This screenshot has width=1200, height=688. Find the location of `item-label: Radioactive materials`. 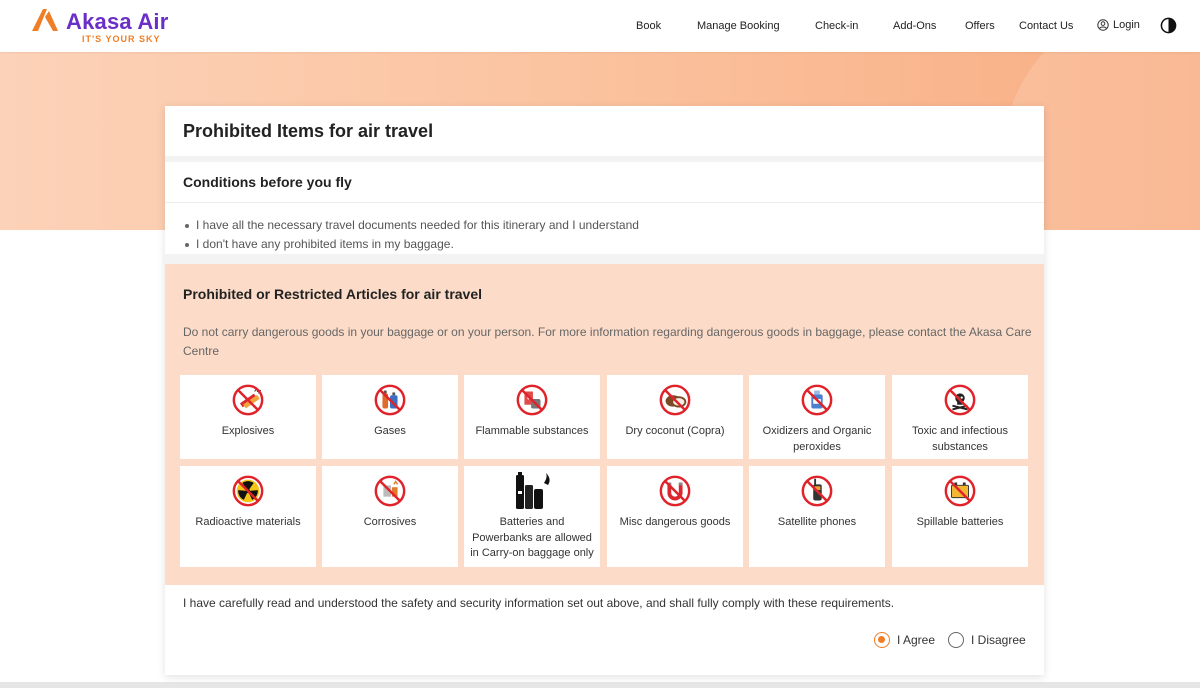

item-label: Radioactive materials is located at coordinates (248, 522).